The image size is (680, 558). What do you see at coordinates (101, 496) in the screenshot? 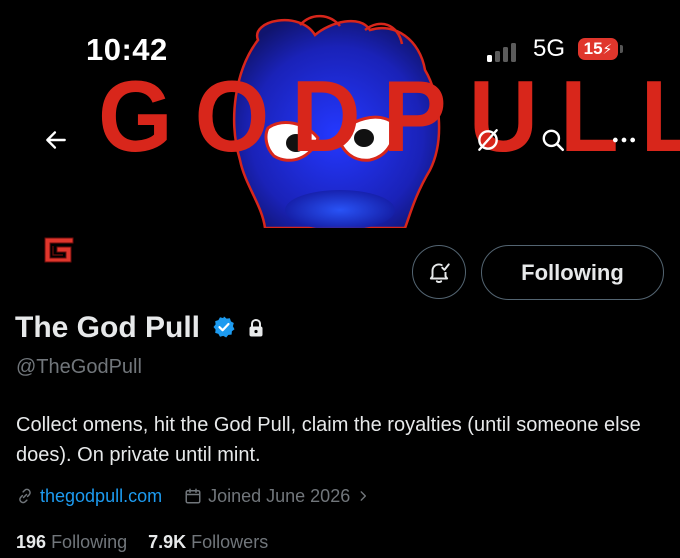
I see `website-link: thegodpull.com` at bounding box center [101, 496].